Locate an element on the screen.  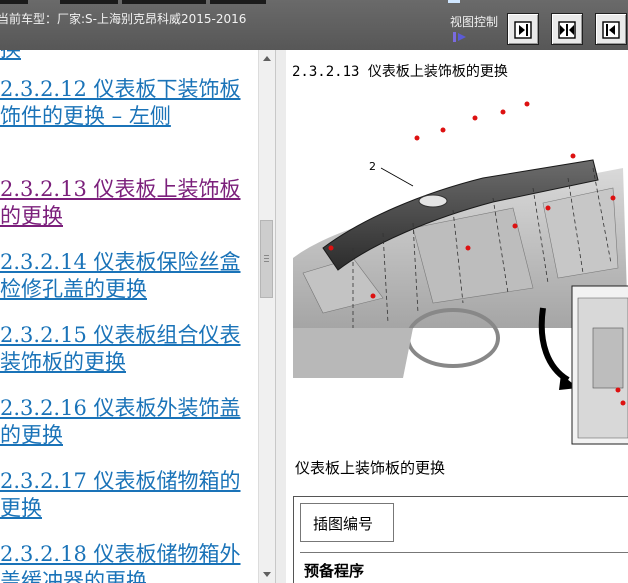
figure-callout: 2 is located at coordinates (372, 166).